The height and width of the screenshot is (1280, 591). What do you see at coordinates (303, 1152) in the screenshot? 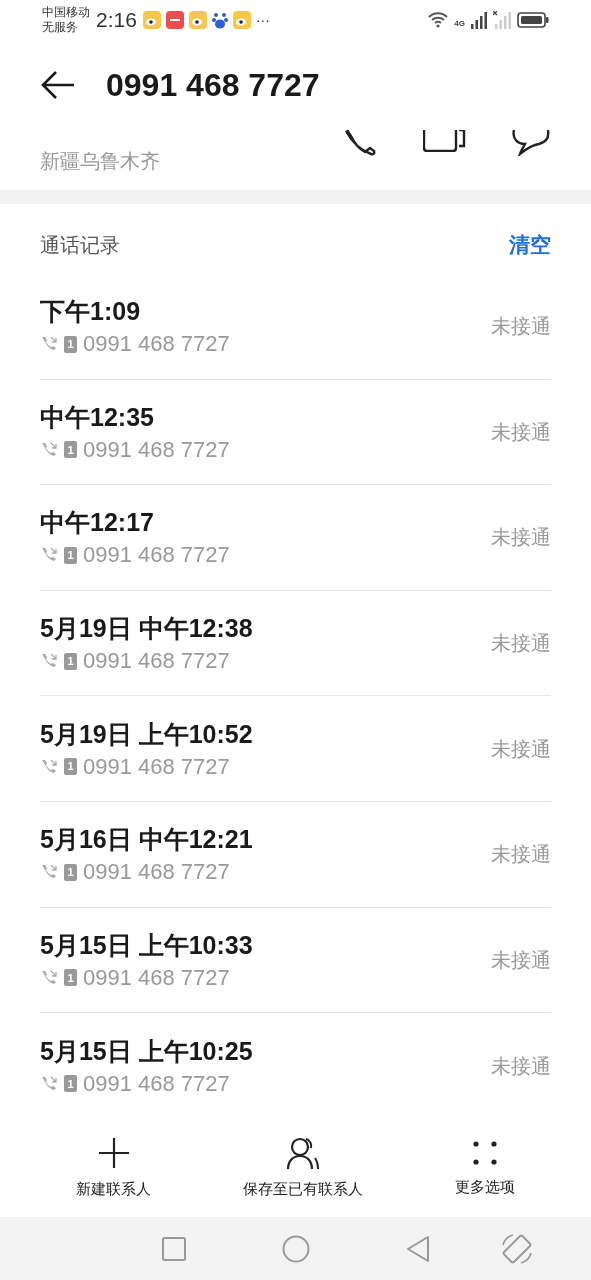
I see `person-icon` at bounding box center [303, 1152].